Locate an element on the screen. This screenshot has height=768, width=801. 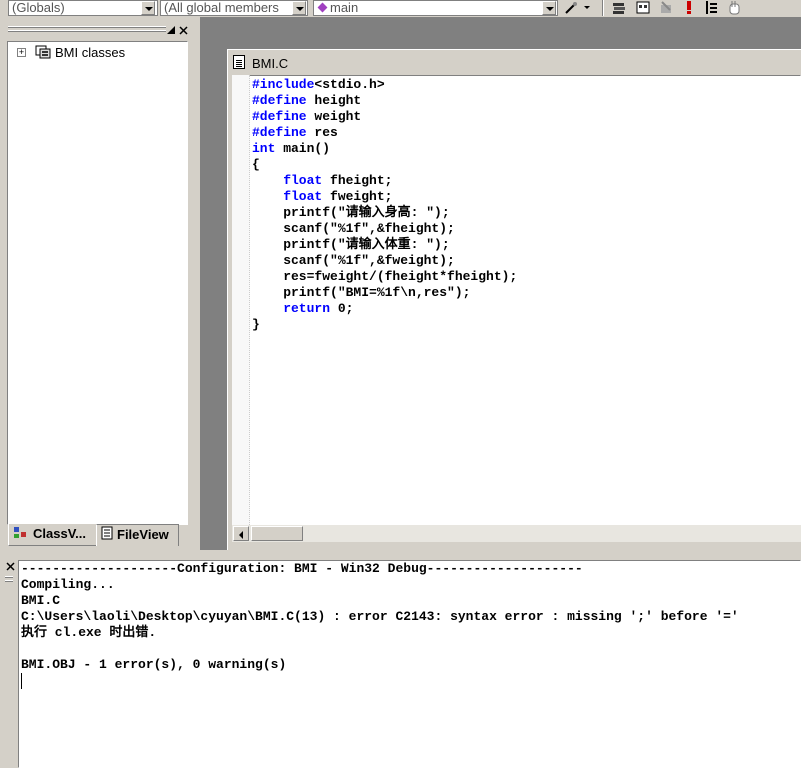
wizard-dropdown-icon is located at coordinates (587, 7).